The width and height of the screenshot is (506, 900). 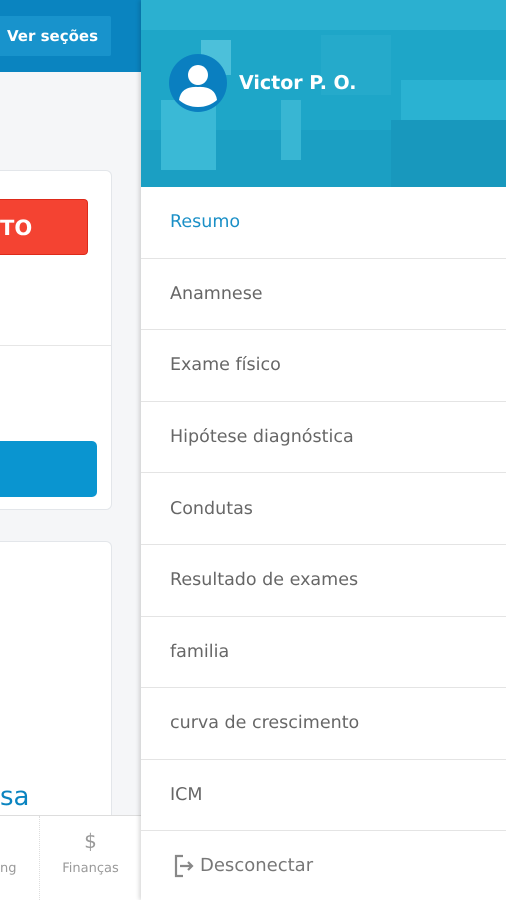 What do you see at coordinates (323, 652) in the screenshot?
I see `menu-item: familia` at bounding box center [323, 652].